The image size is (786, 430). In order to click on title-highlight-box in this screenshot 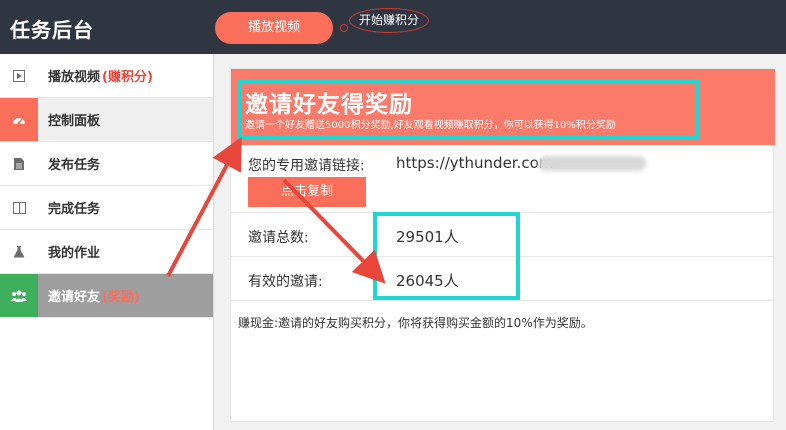, I will do `click(468, 110)`.